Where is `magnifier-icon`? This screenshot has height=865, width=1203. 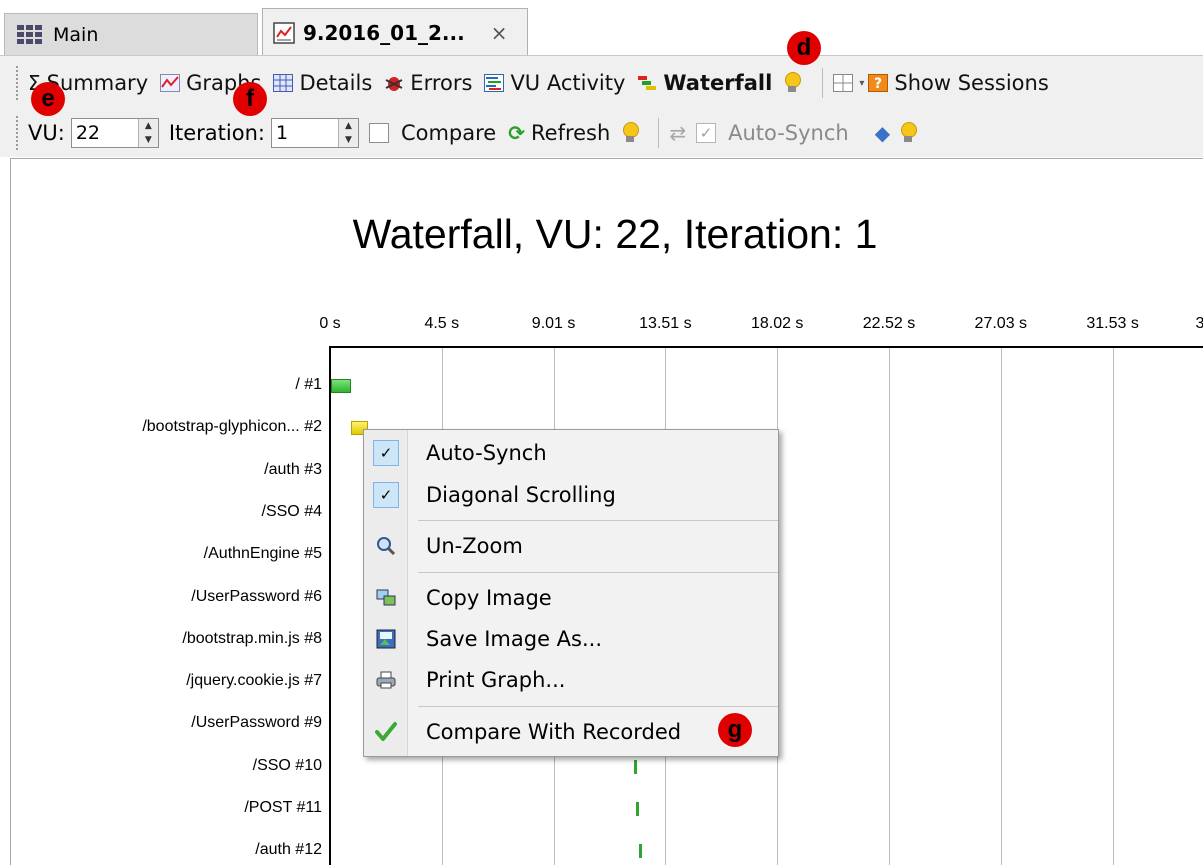
magnifier-icon is located at coordinates (386, 546).